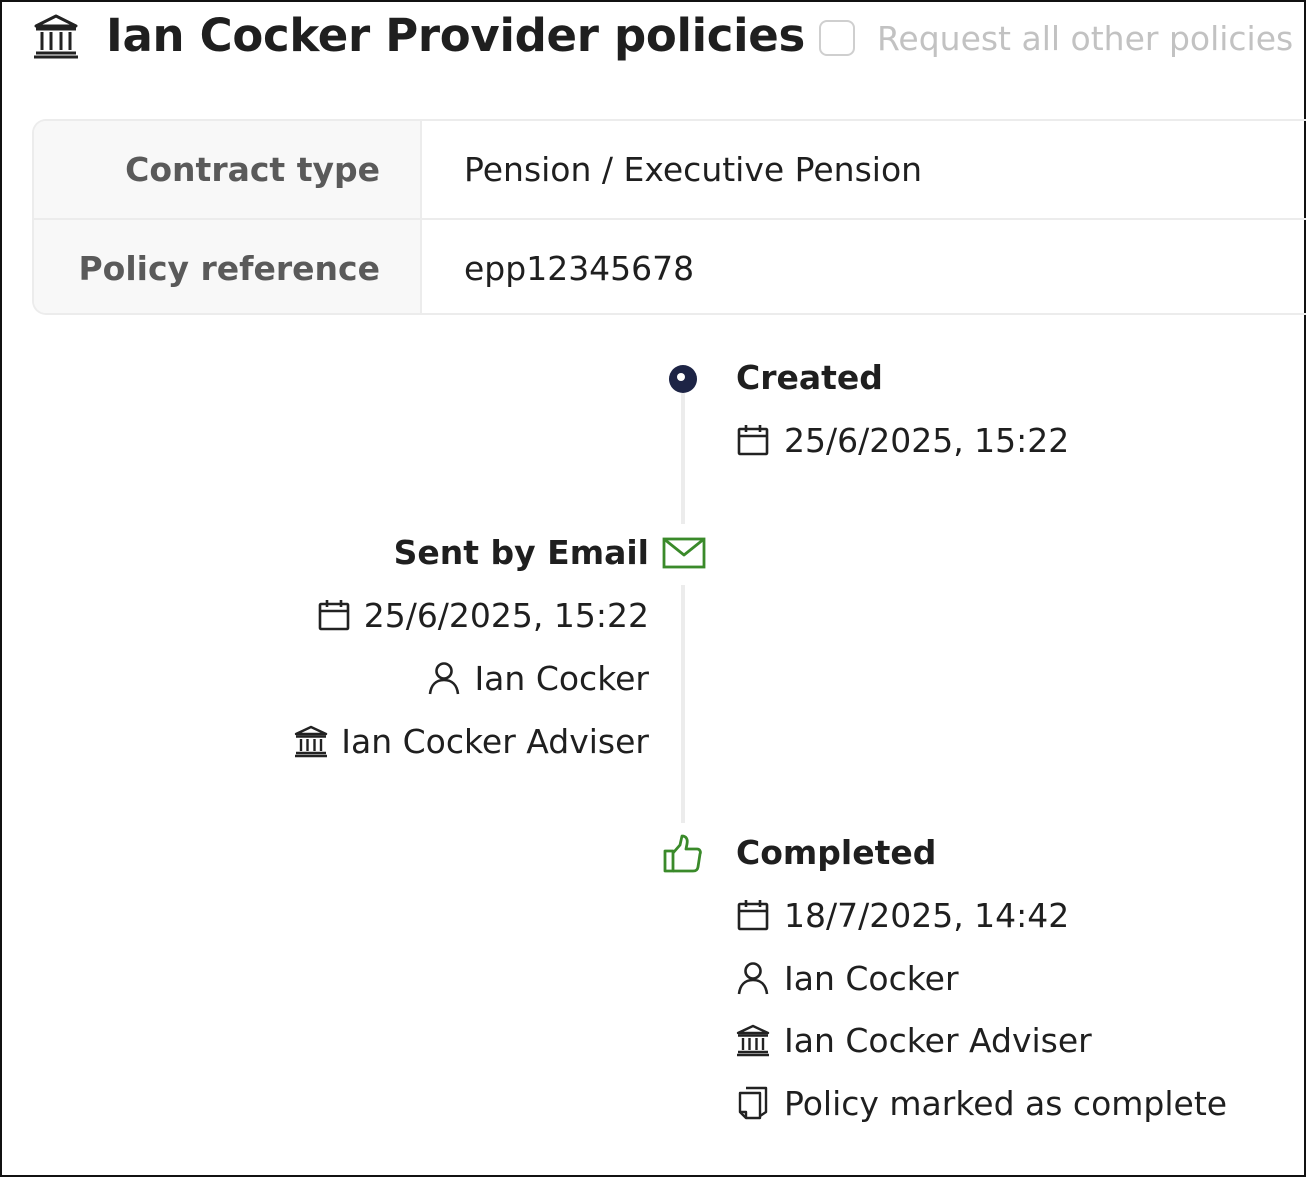  Describe the element at coordinates (809, 377) in the screenshot. I see `created-title: Created` at that location.